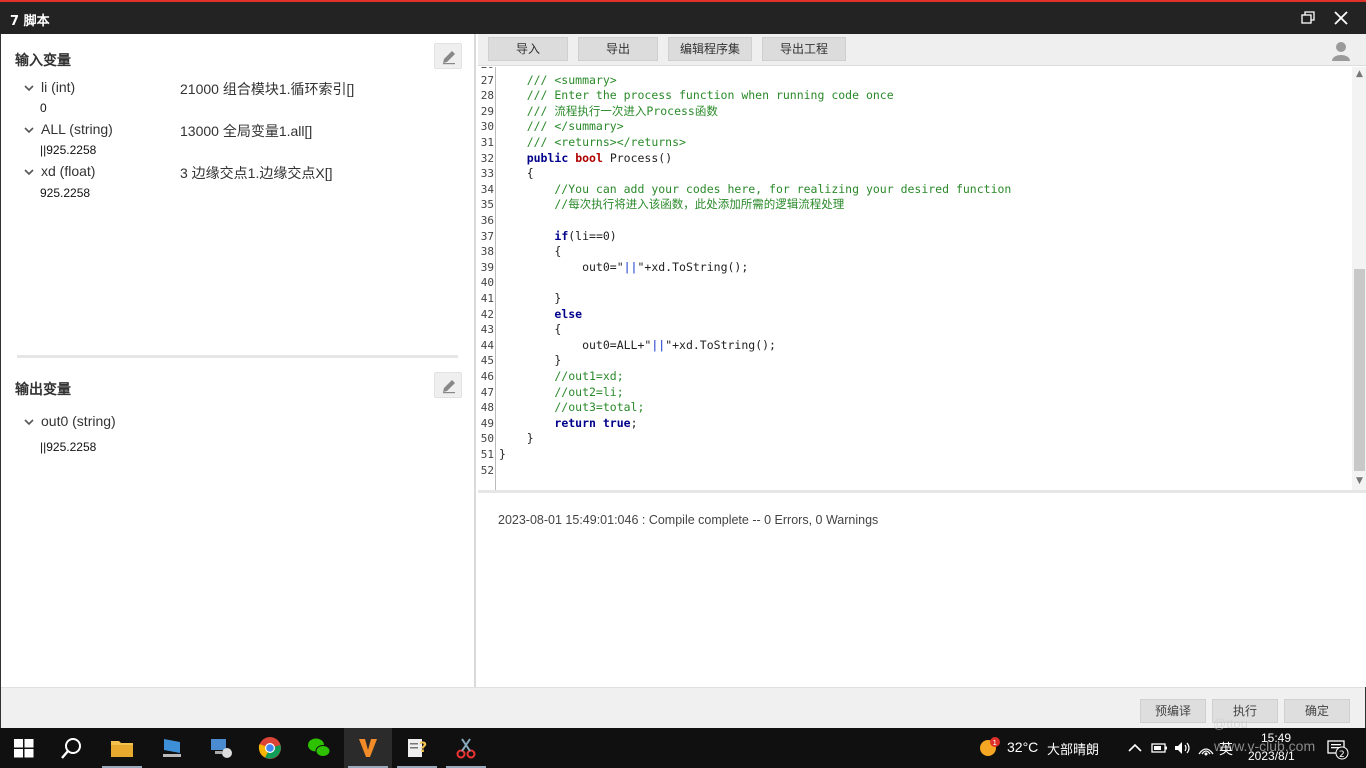  What do you see at coordinates (990, 748) in the screenshot?
I see `weather-icon: 1` at bounding box center [990, 748].